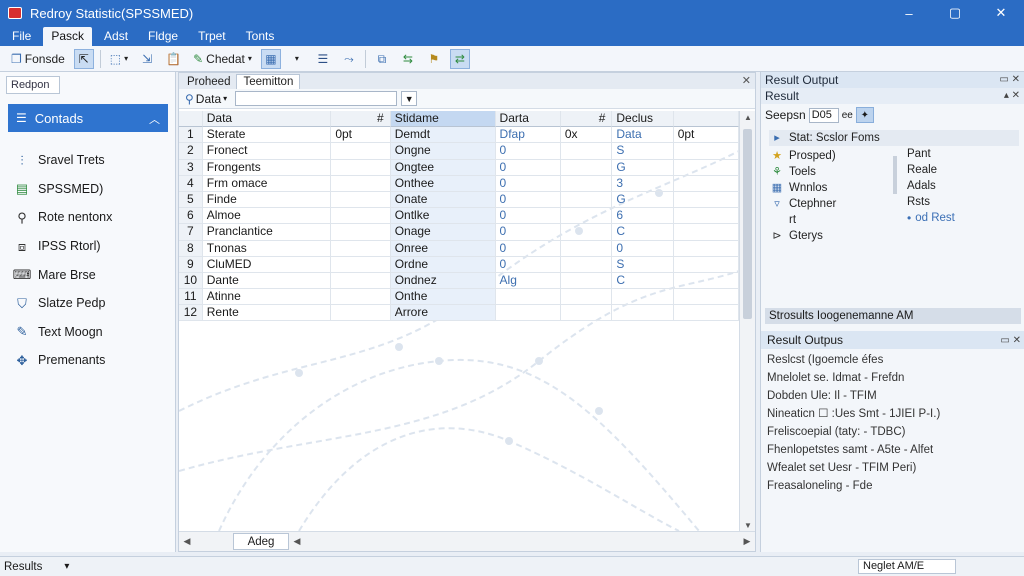 Image resolution: width=1024 pixels, height=576 pixels. I want to click on sidebar-item-mare-brse: ⌨ Mare Brse, so click(88, 274).